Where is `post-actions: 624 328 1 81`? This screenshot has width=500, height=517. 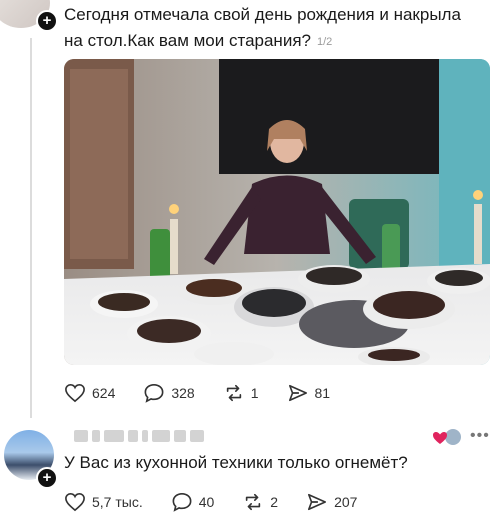
post-actions: 624 328 1 81 is located at coordinates (211, 393).